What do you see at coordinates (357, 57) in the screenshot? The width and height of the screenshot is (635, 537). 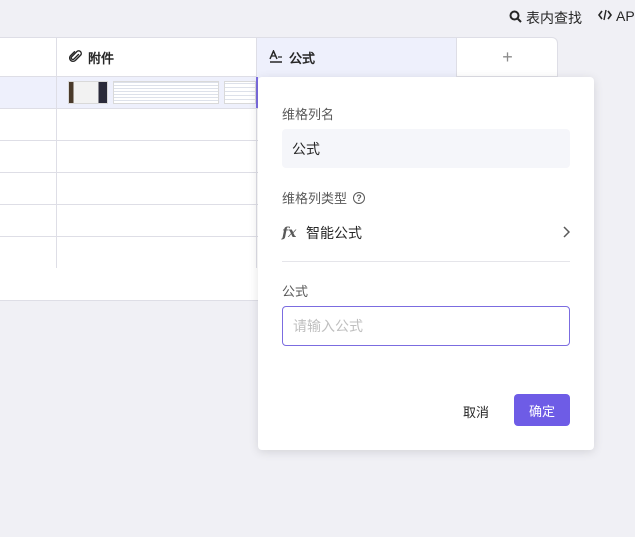 I see `header-cell-formula: 公式` at bounding box center [357, 57].